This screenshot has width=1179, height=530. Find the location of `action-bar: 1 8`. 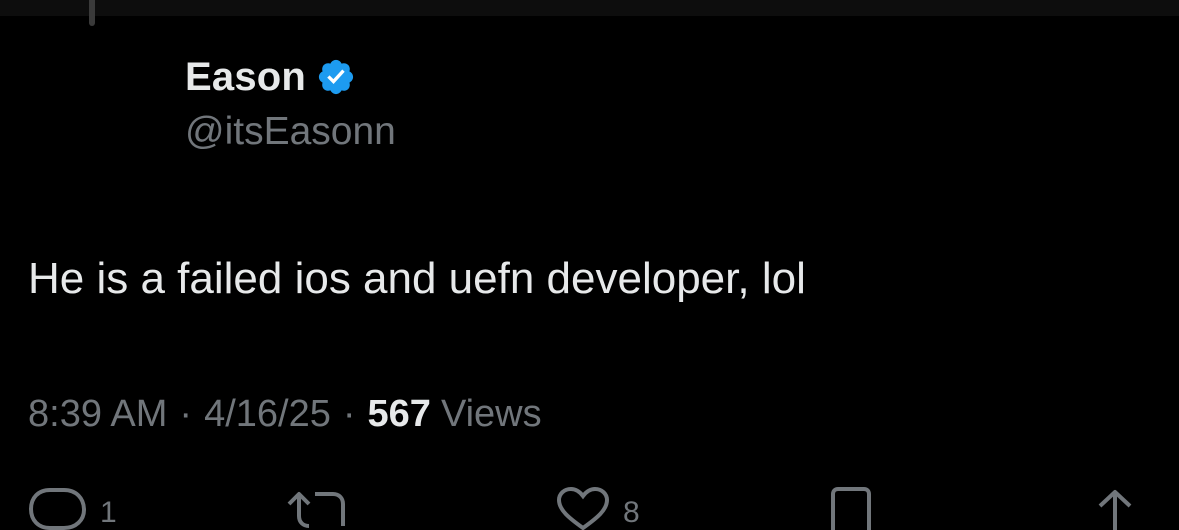

action-bar: 1 8 is located at coordinates (589, 508).